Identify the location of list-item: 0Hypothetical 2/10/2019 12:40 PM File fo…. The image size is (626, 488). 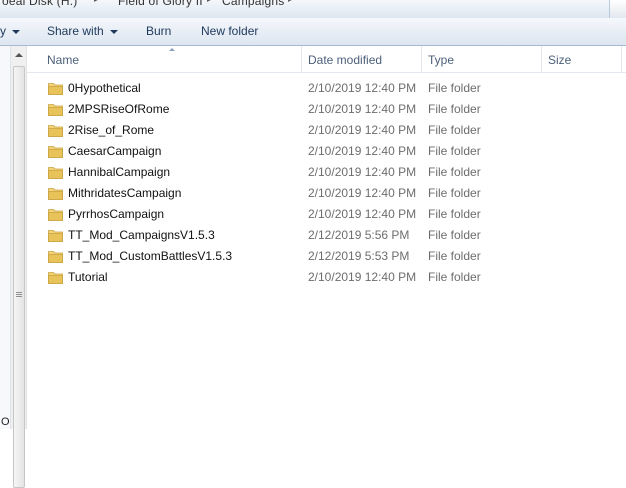
(326, 88).